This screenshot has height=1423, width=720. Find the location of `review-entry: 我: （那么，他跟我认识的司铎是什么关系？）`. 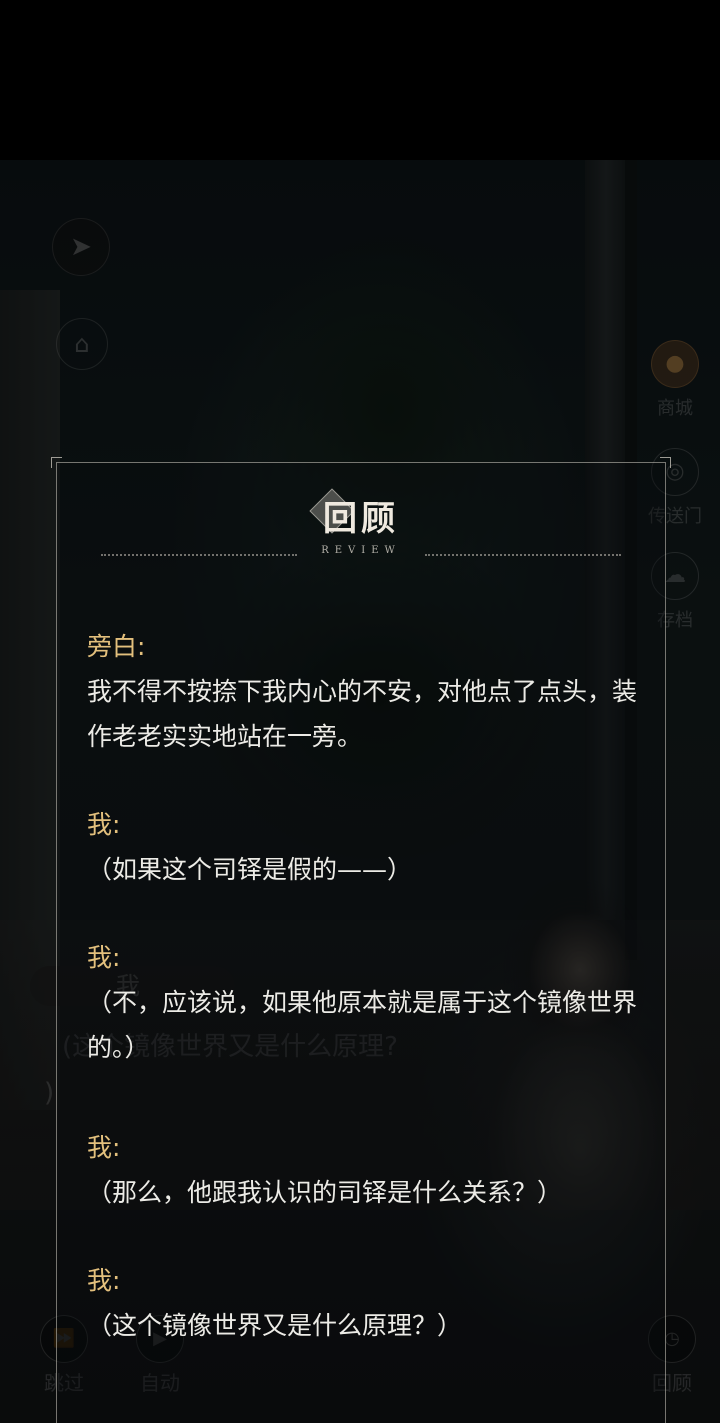

review-entry: 我: （那么，他跟我认识的司铎是什么关系？） is located at coordinates (372, 1170).